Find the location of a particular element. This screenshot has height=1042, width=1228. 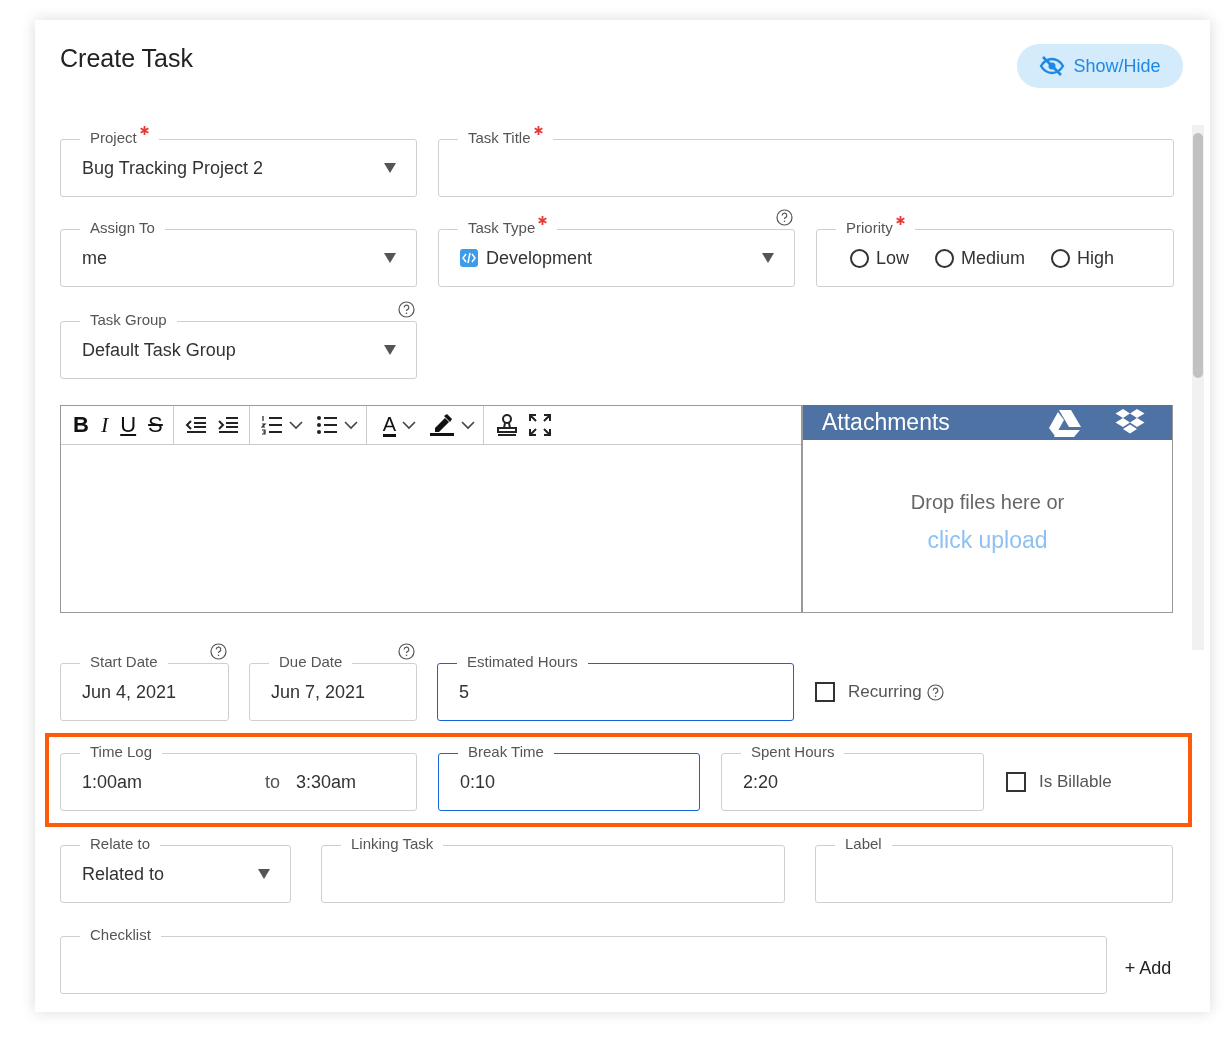

field-label: Linking Task is located at coordinates (392, 844).